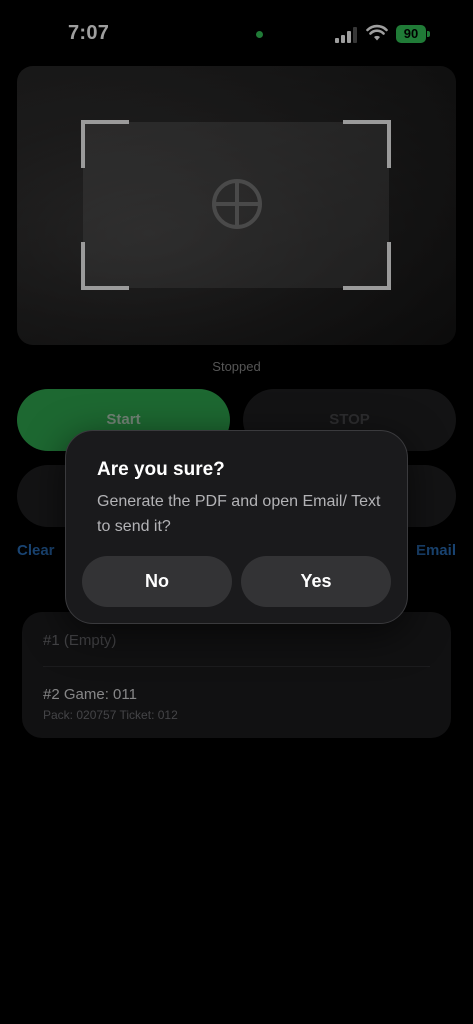 This screenshot has width=473, height=1024. I want to click on yes-button: Yes, so click(316, 581).